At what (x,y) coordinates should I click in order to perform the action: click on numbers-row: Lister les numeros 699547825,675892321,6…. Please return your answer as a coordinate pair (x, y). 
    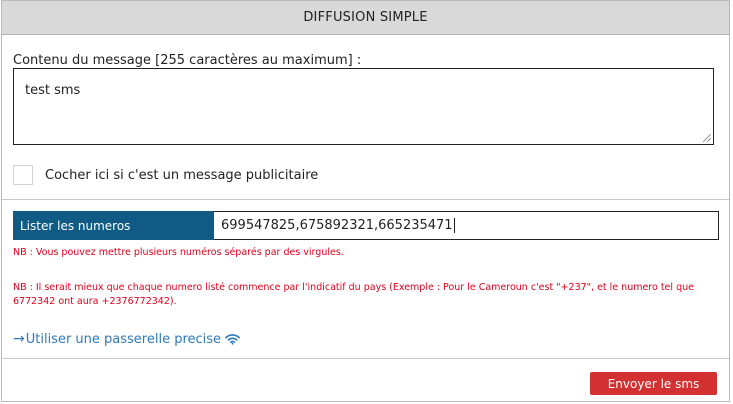
    Looking at the image, I should click on (366, 225).